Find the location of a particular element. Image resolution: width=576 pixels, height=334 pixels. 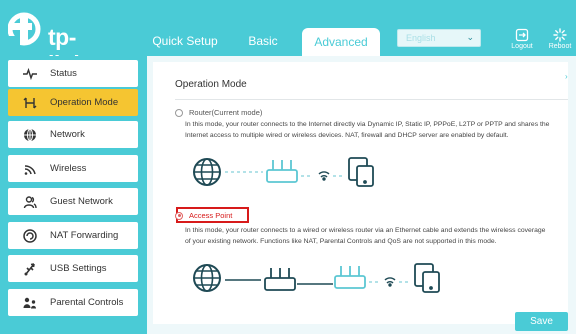

main-router-icon is located at coordinates (280, 279).